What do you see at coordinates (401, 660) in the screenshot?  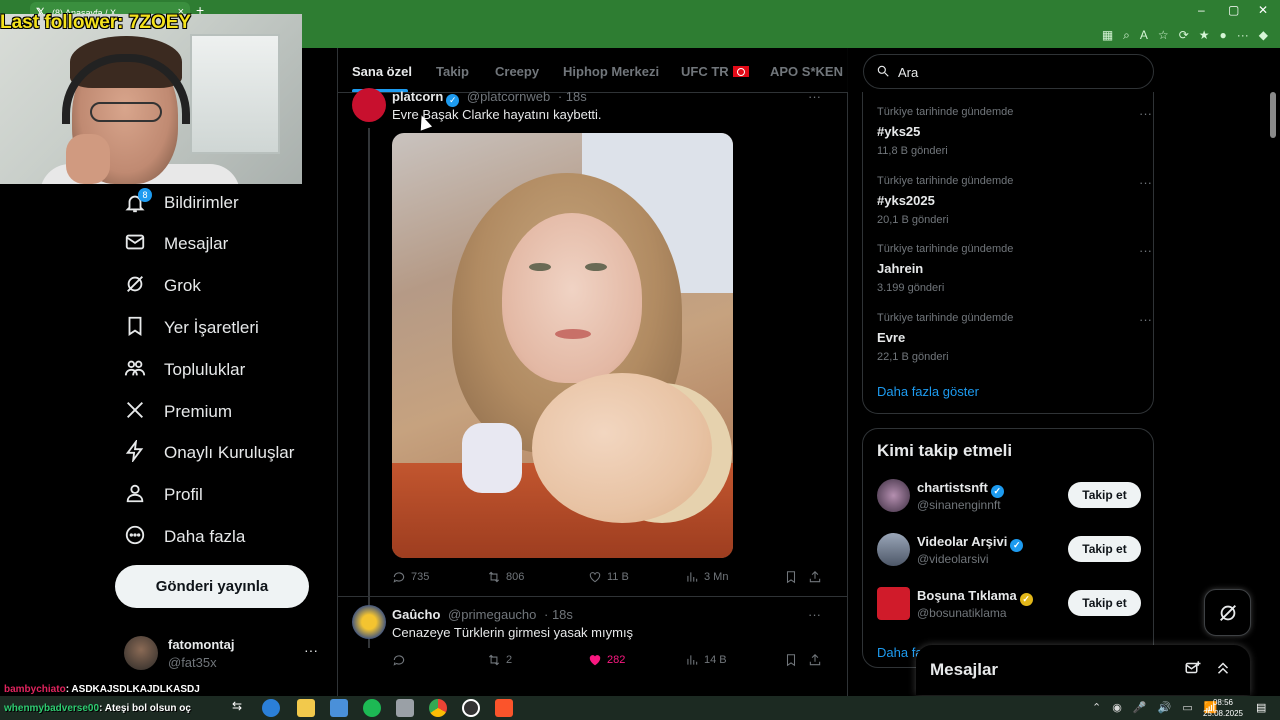 I see `reply-button` at bounding box center [401, 660].